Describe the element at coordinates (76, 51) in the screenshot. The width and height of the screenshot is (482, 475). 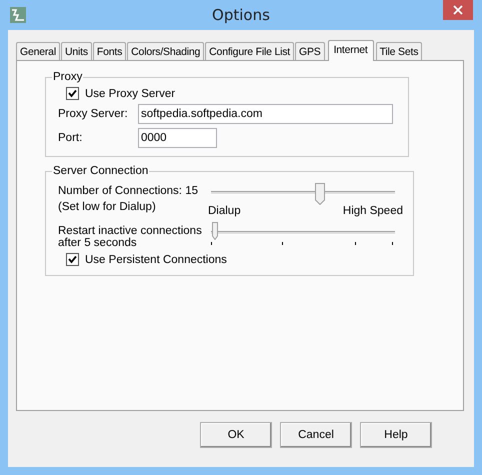
I see `tab: Units` at that location.